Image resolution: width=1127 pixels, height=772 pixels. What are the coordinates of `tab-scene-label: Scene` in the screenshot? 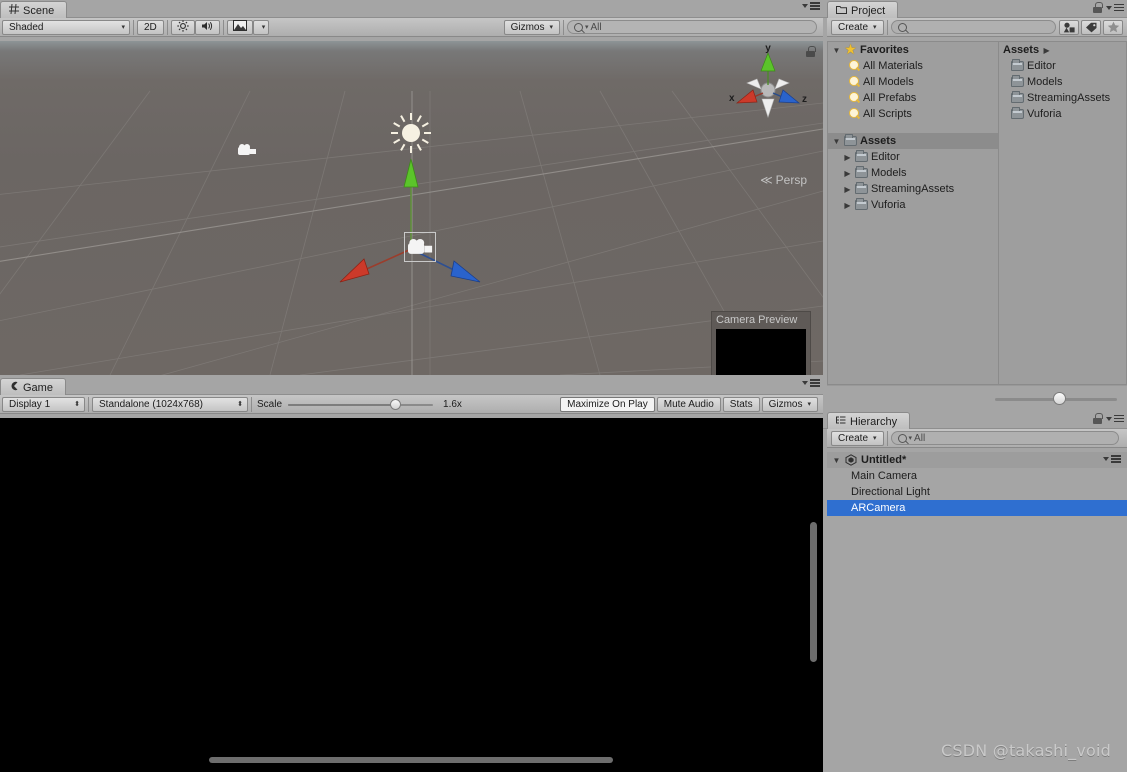 It's located at (39, 10).